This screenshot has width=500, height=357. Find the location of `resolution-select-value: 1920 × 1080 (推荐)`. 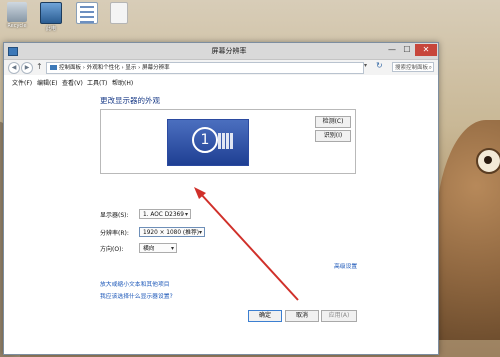

resolution-select-value: 1920 × 1080 (推荐) is located at coordinates (171, 233).